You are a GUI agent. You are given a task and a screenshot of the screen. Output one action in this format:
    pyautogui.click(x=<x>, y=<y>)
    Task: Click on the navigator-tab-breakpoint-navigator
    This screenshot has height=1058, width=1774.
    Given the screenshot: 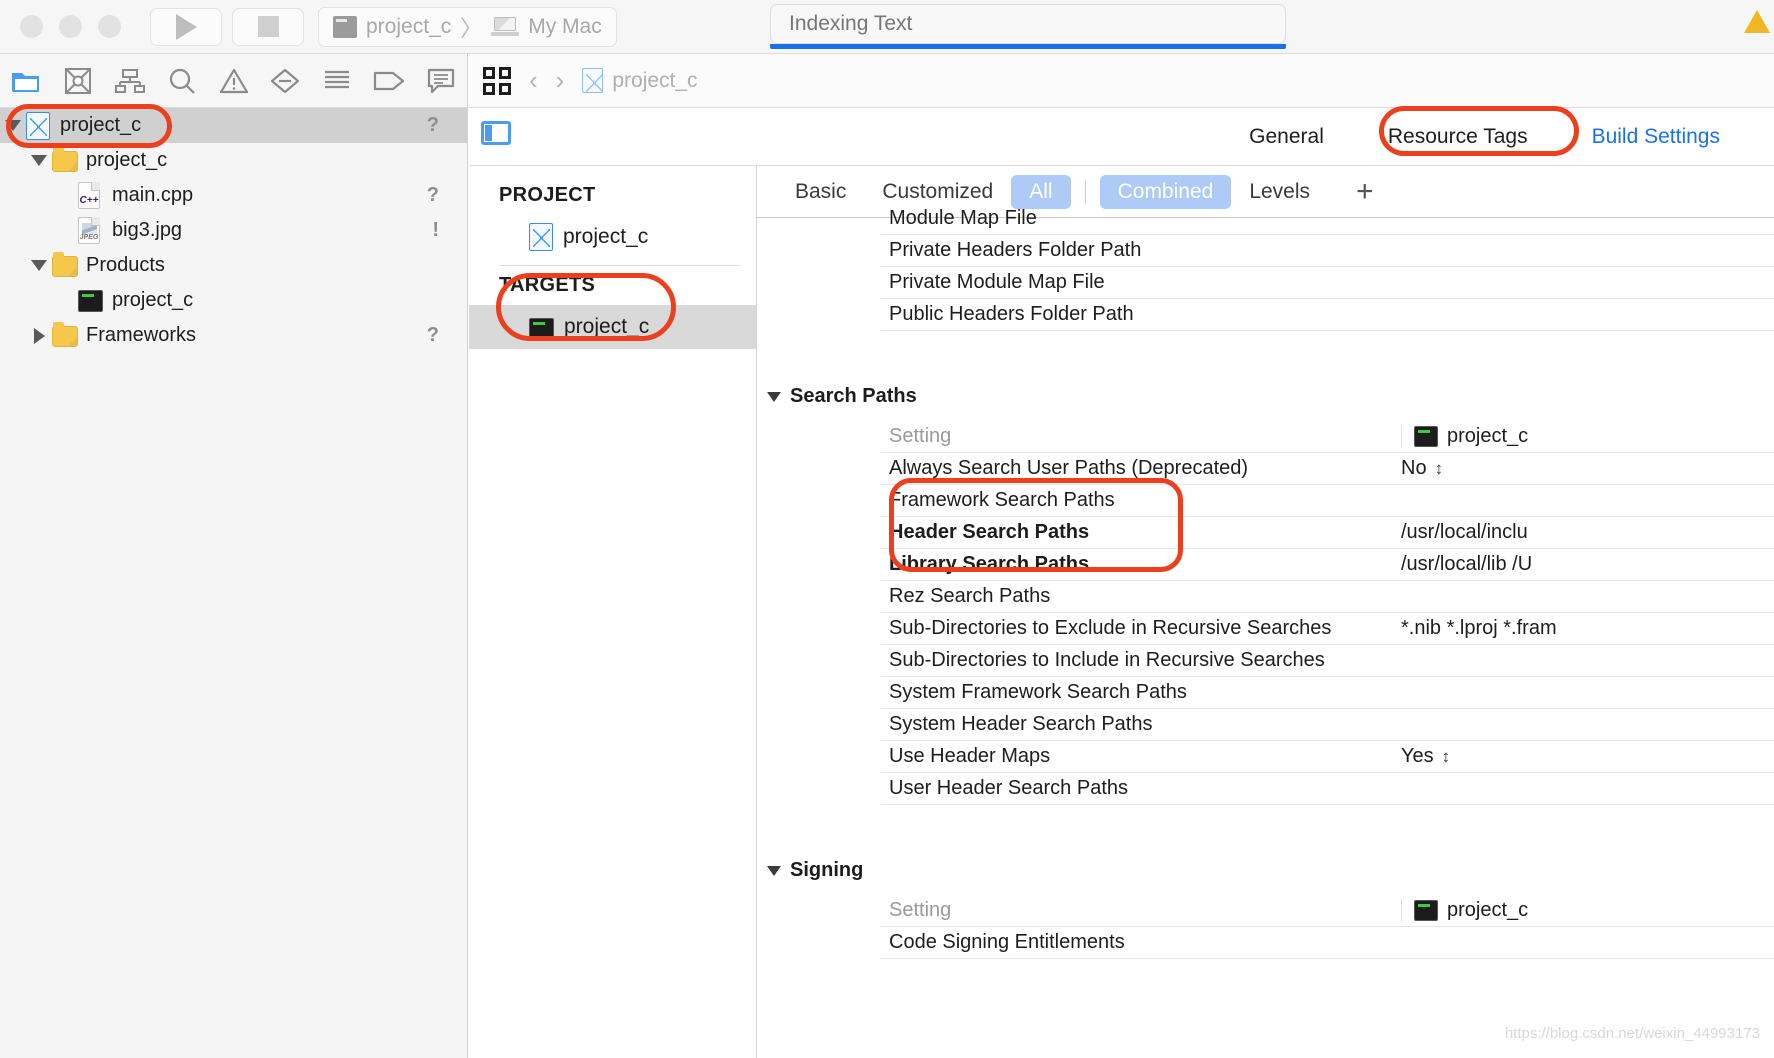 What is the action you would take?
    pyautogui.click(x=389, y=80)
    